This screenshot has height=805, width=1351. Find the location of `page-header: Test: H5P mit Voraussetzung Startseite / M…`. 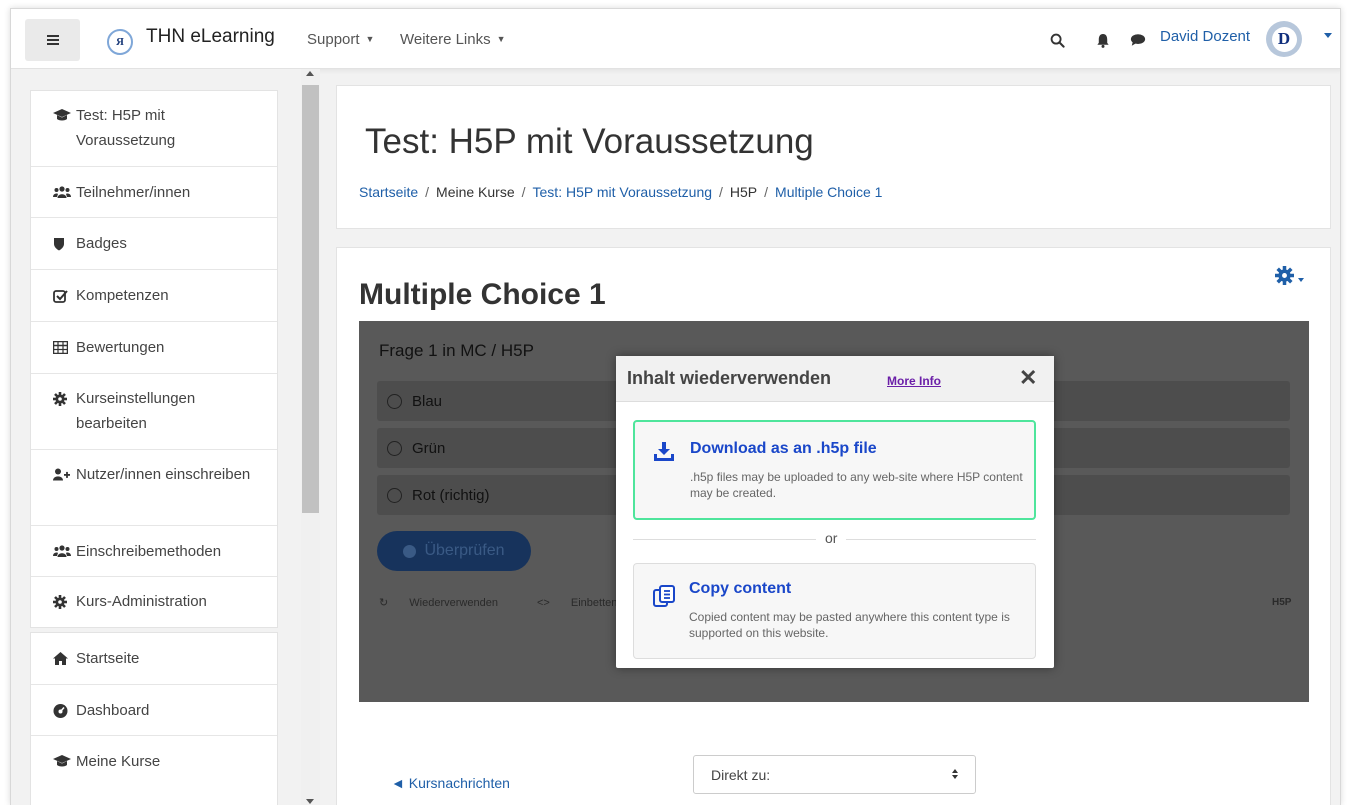

page-header: Test: H5P mit Voraussetzung Startseite / M… is located at coordinates (833, 157).